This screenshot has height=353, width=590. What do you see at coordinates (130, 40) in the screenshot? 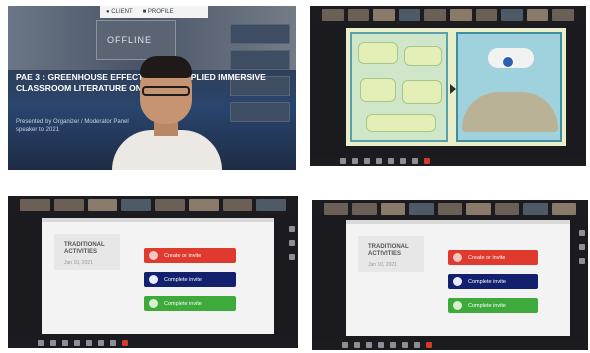
I see `stage-screen-label: OFFLINE` at bounding box center [130, 40].